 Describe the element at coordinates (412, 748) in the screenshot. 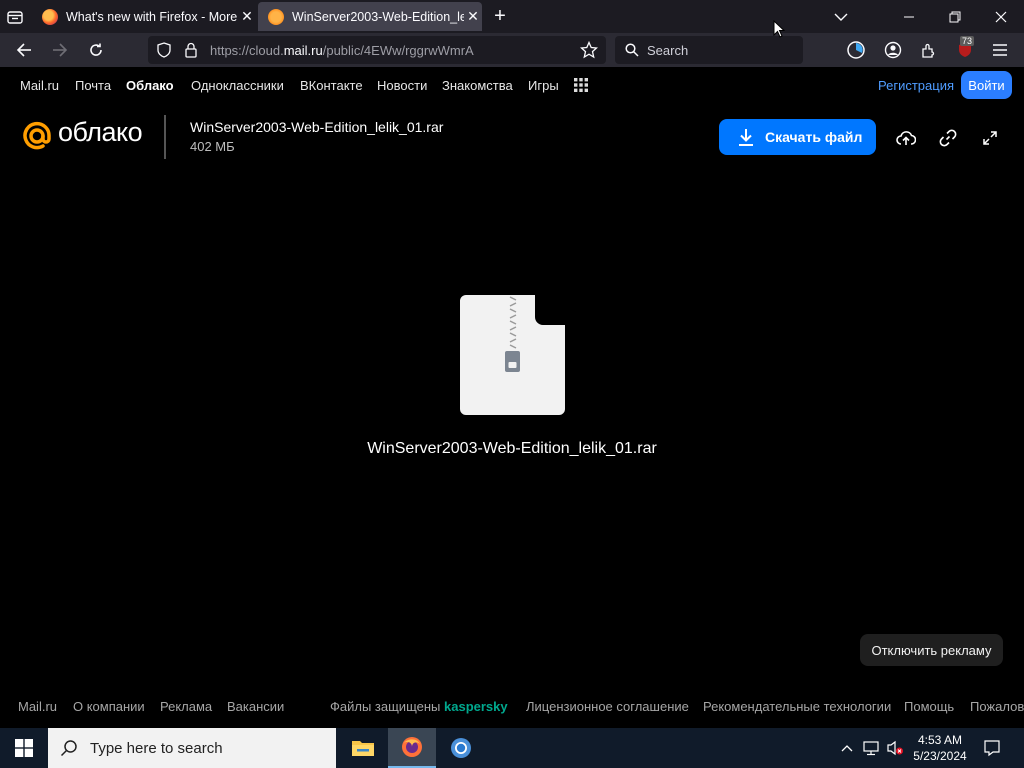

I see `firefox-taskbar-icon` at that location.